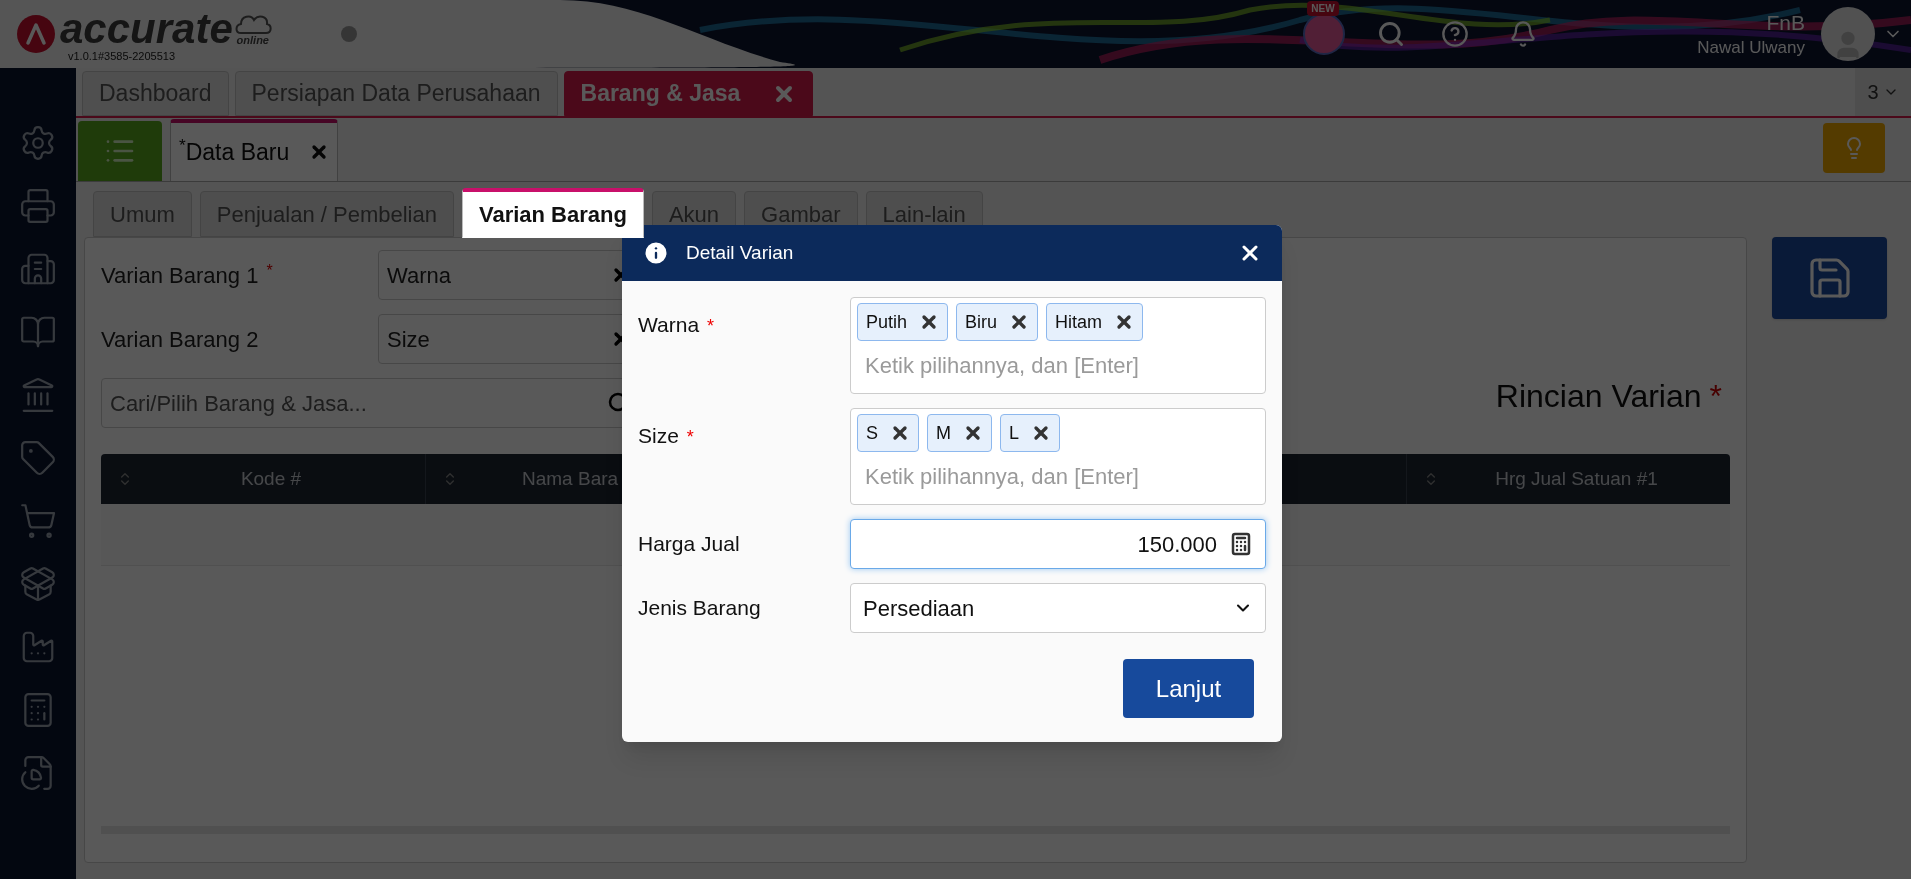 Image resolution: width=1911 pixels, height=879 pixels. I want to click on info-icon, so click(656, 253).